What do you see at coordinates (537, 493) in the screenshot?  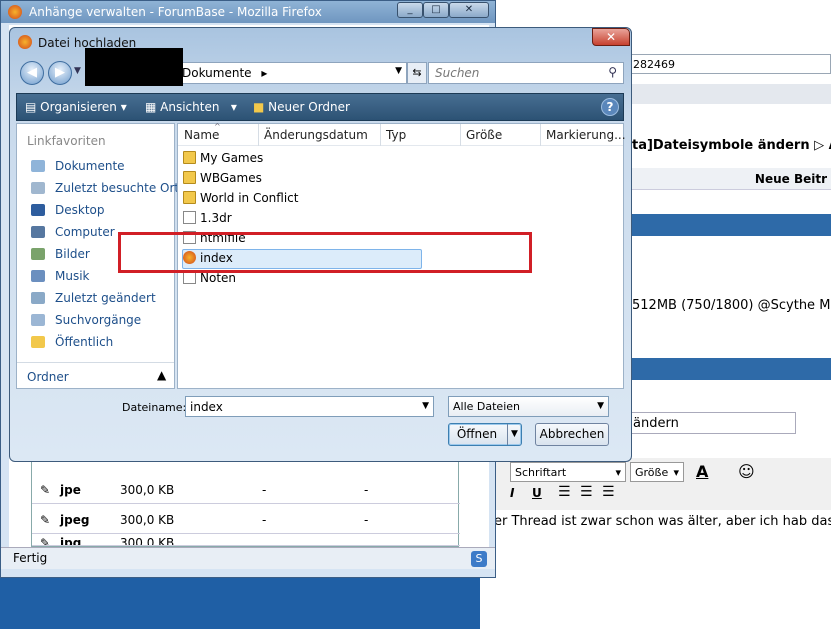 I see `underline-icon: U` at bounding box center [537, 493].